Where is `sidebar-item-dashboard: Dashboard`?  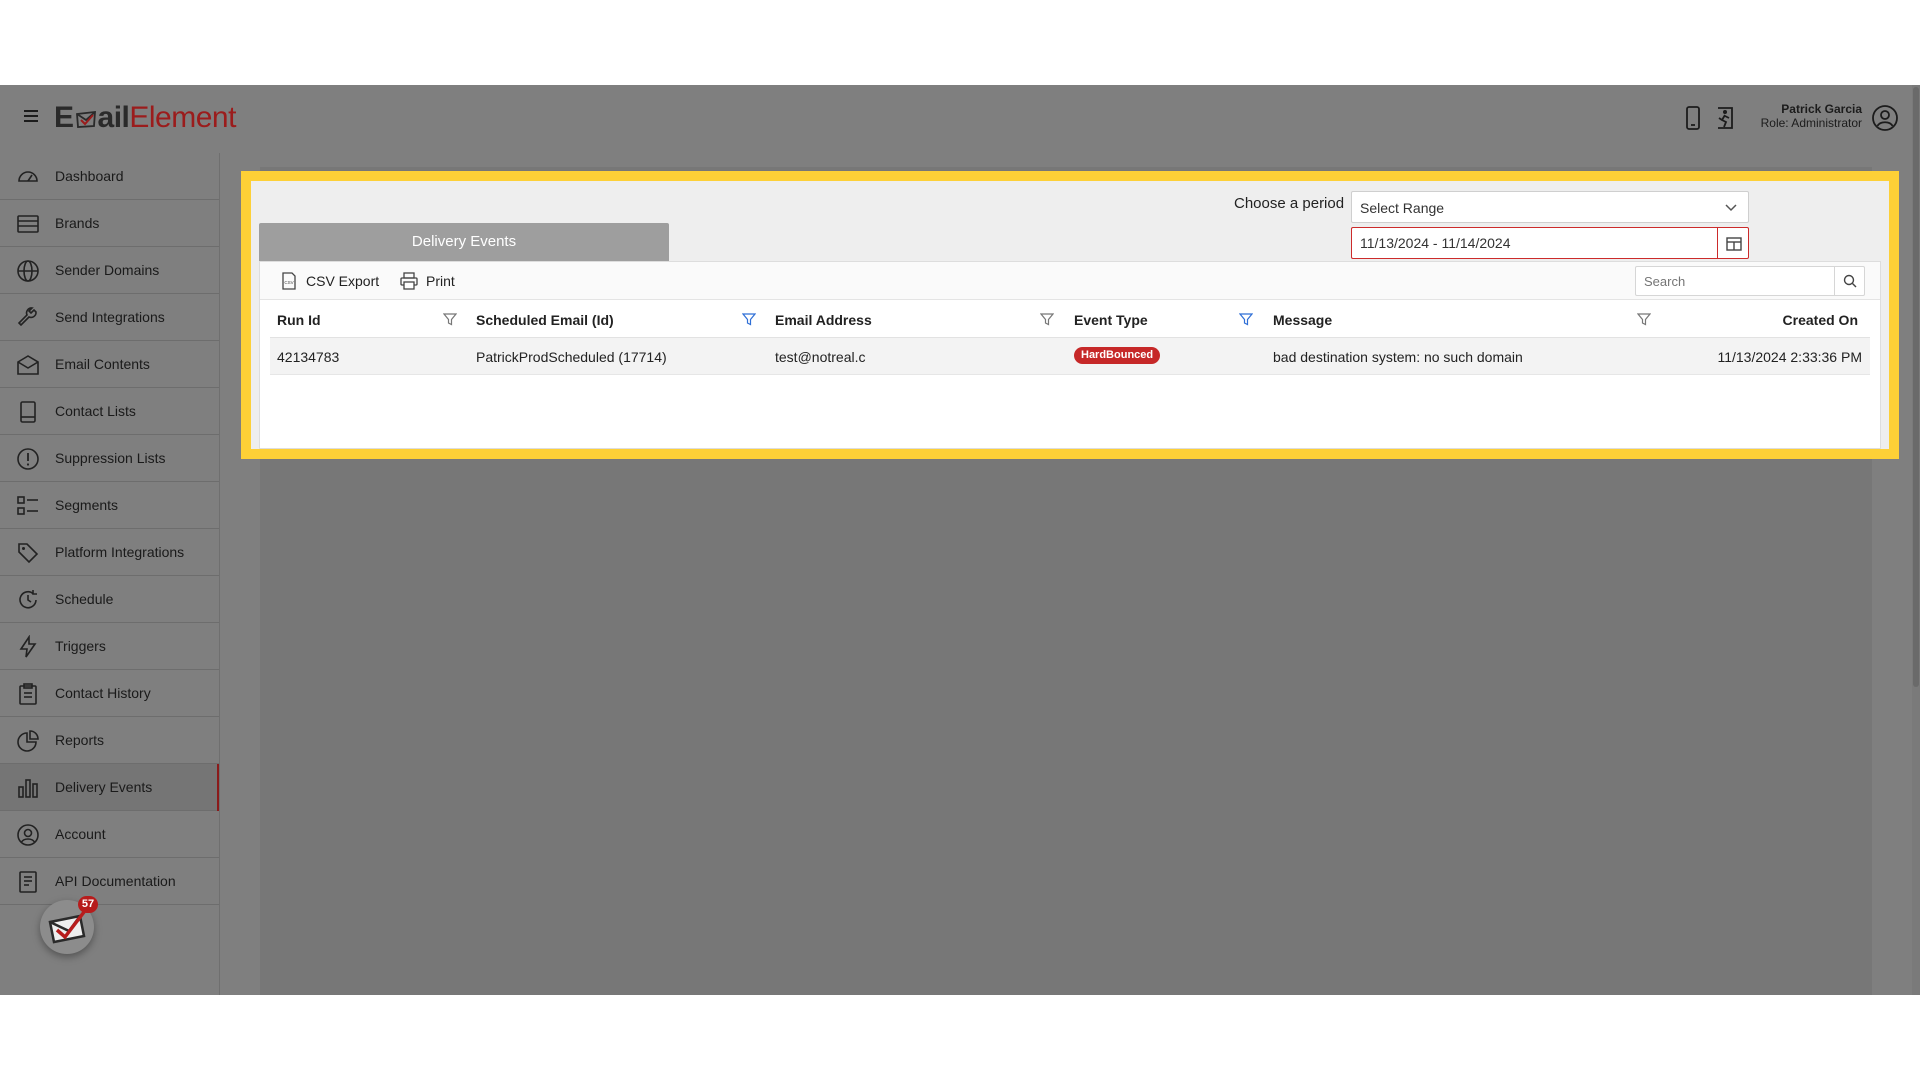 sidebar-item-dashboard: Dashboard is located at coordinates (110, 176).